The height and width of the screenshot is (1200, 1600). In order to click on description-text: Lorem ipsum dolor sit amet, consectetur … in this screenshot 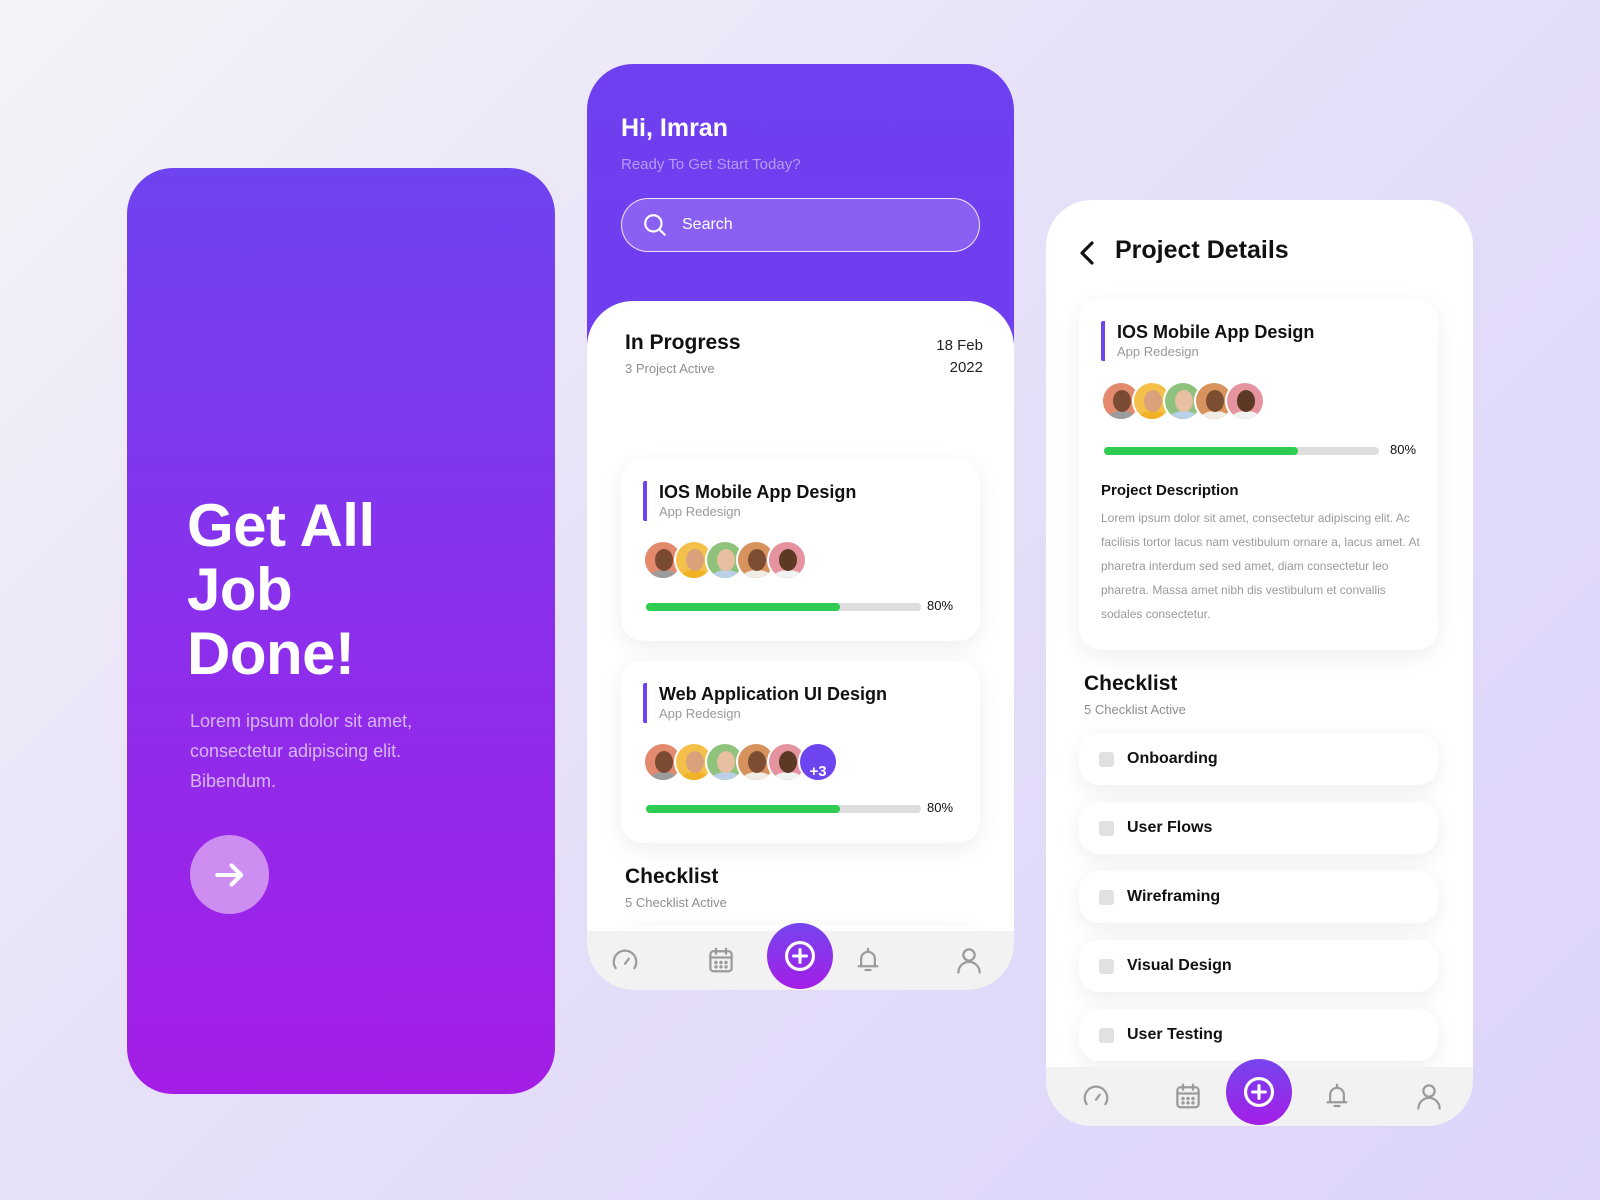, I will do `click(1260, 566)`.